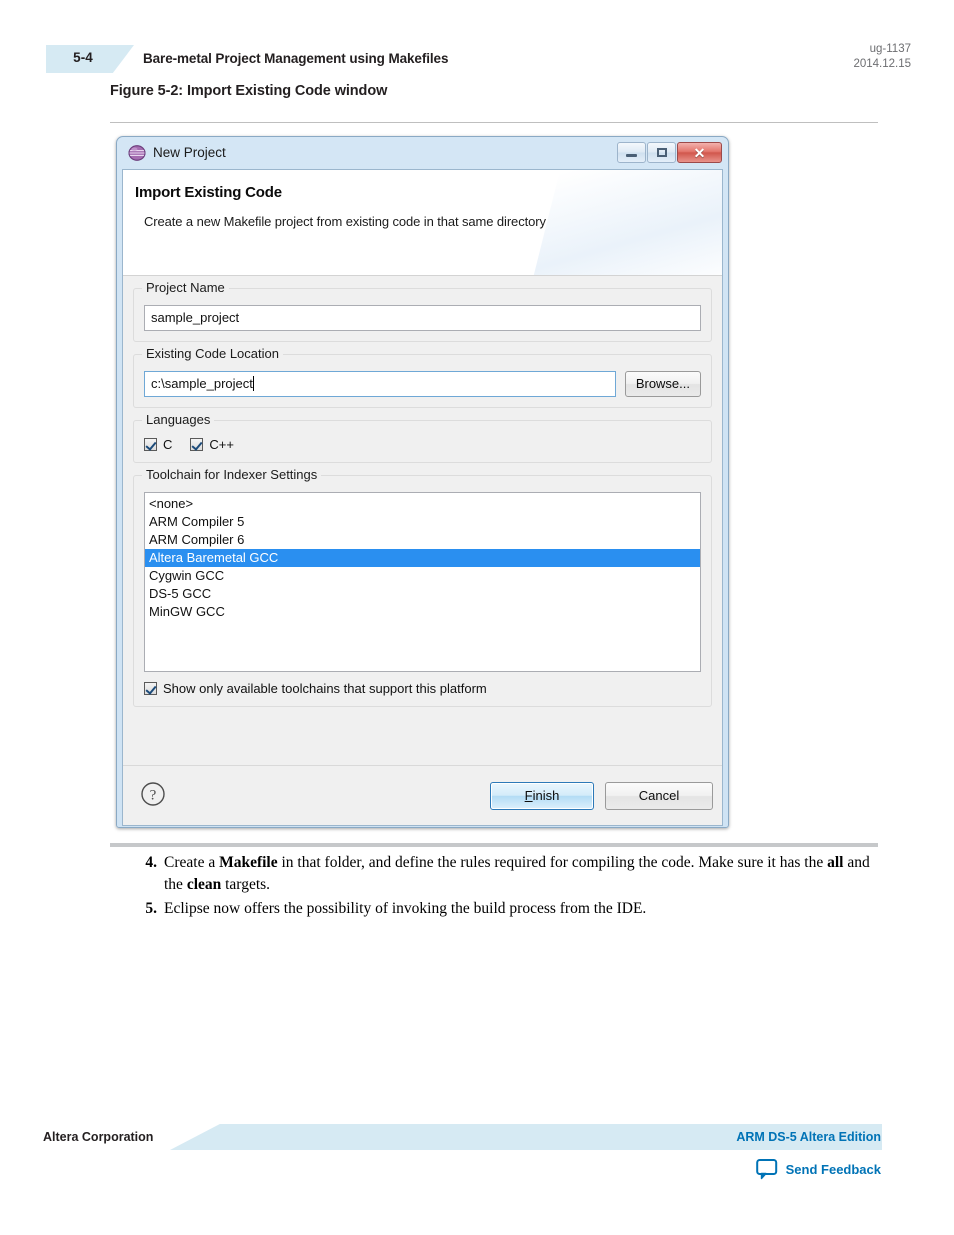 The image size is (954, 1235). What do you see at coordinates (882, 57) in the screenshot?
I see `document-id-block: ug-1137 2014.12.15` at bounding box center [882, 57].